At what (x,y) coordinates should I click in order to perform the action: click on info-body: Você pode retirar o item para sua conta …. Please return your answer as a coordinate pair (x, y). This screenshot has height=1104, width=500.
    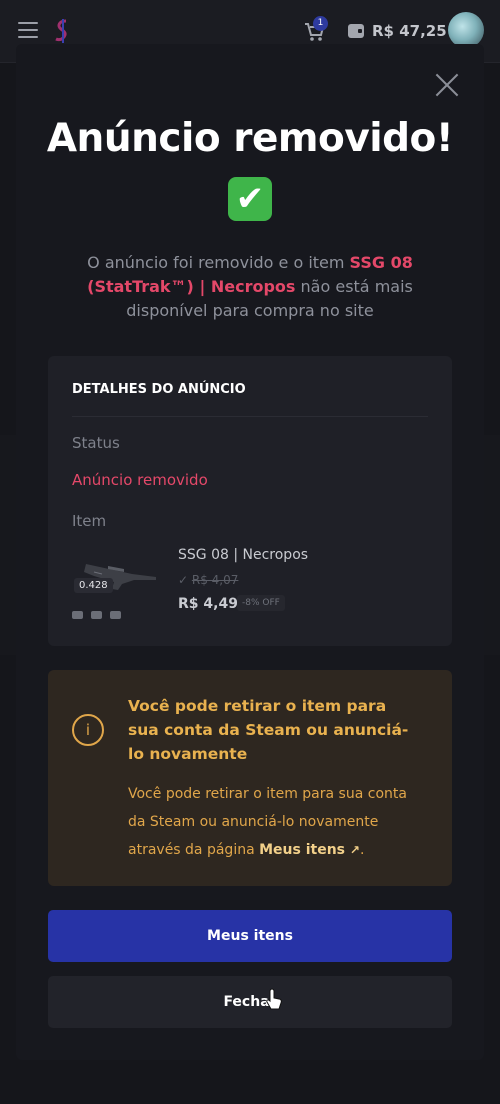
    Looking at the image, I should click on (273, 822).